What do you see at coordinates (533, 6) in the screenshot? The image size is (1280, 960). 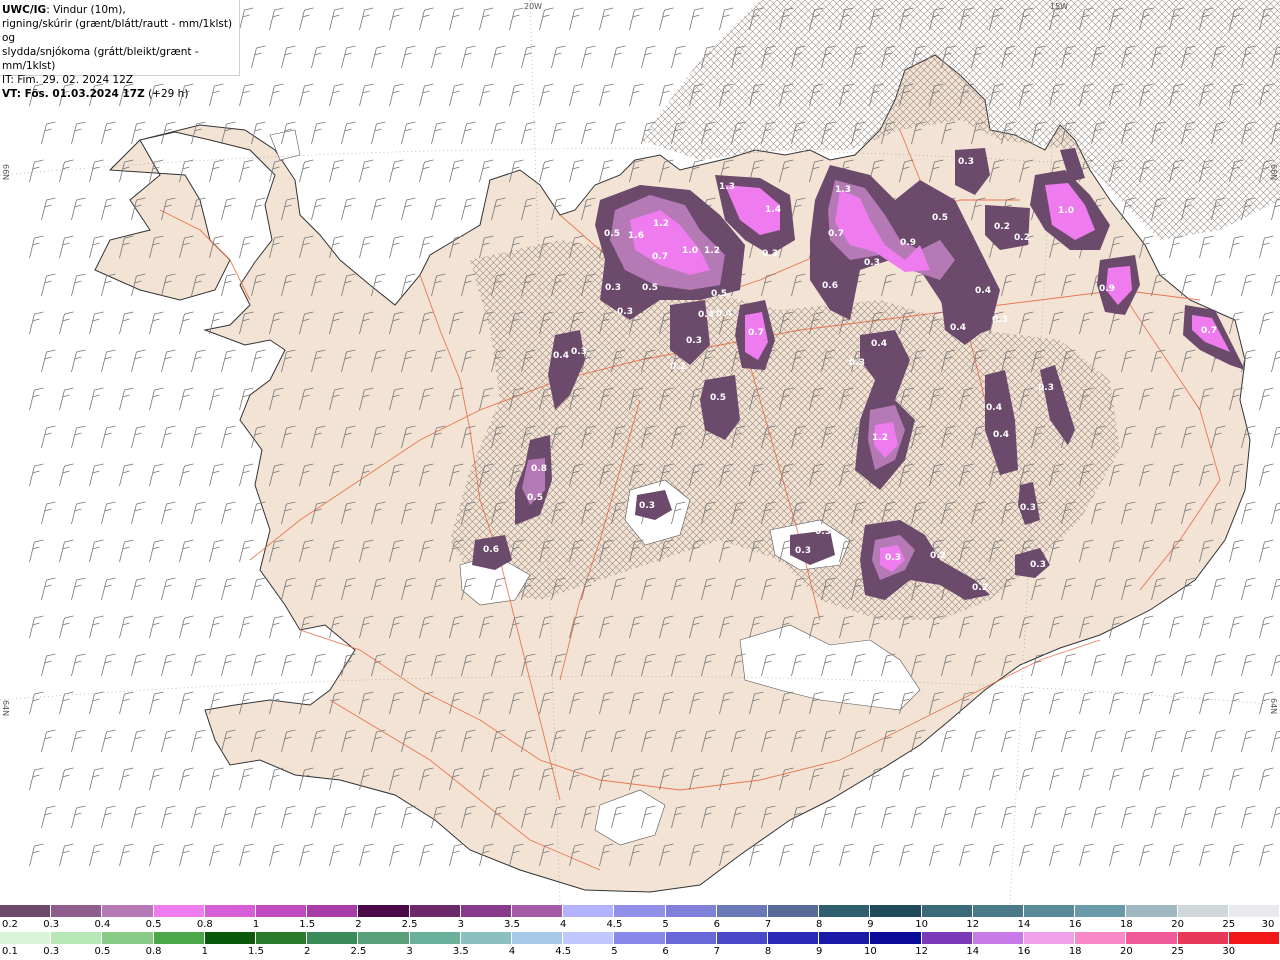 I see `lon-label-20w: 20W` at bounding box center [533, 6].